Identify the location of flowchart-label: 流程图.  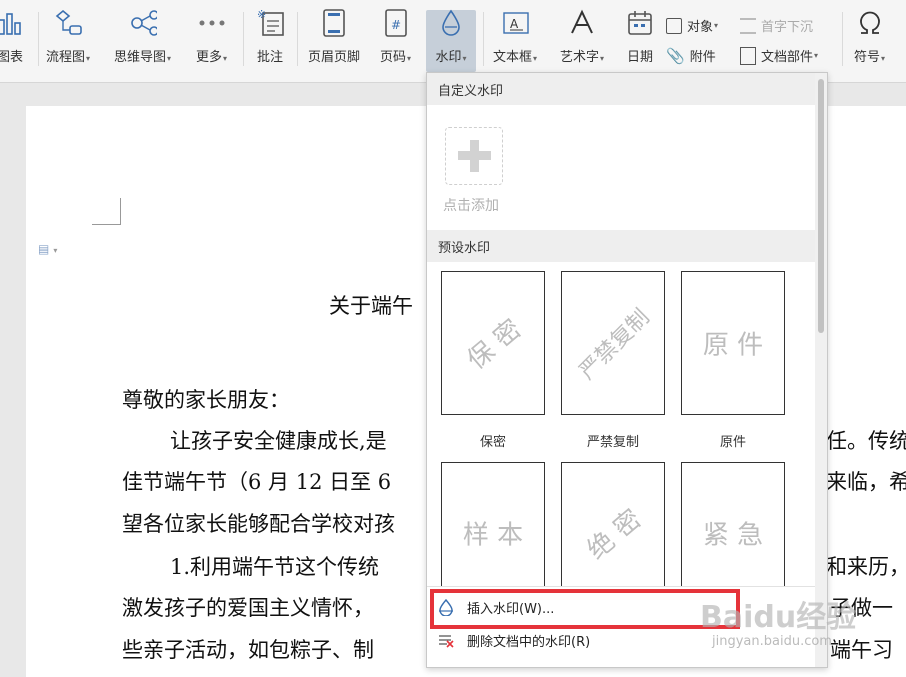
(66, 57).